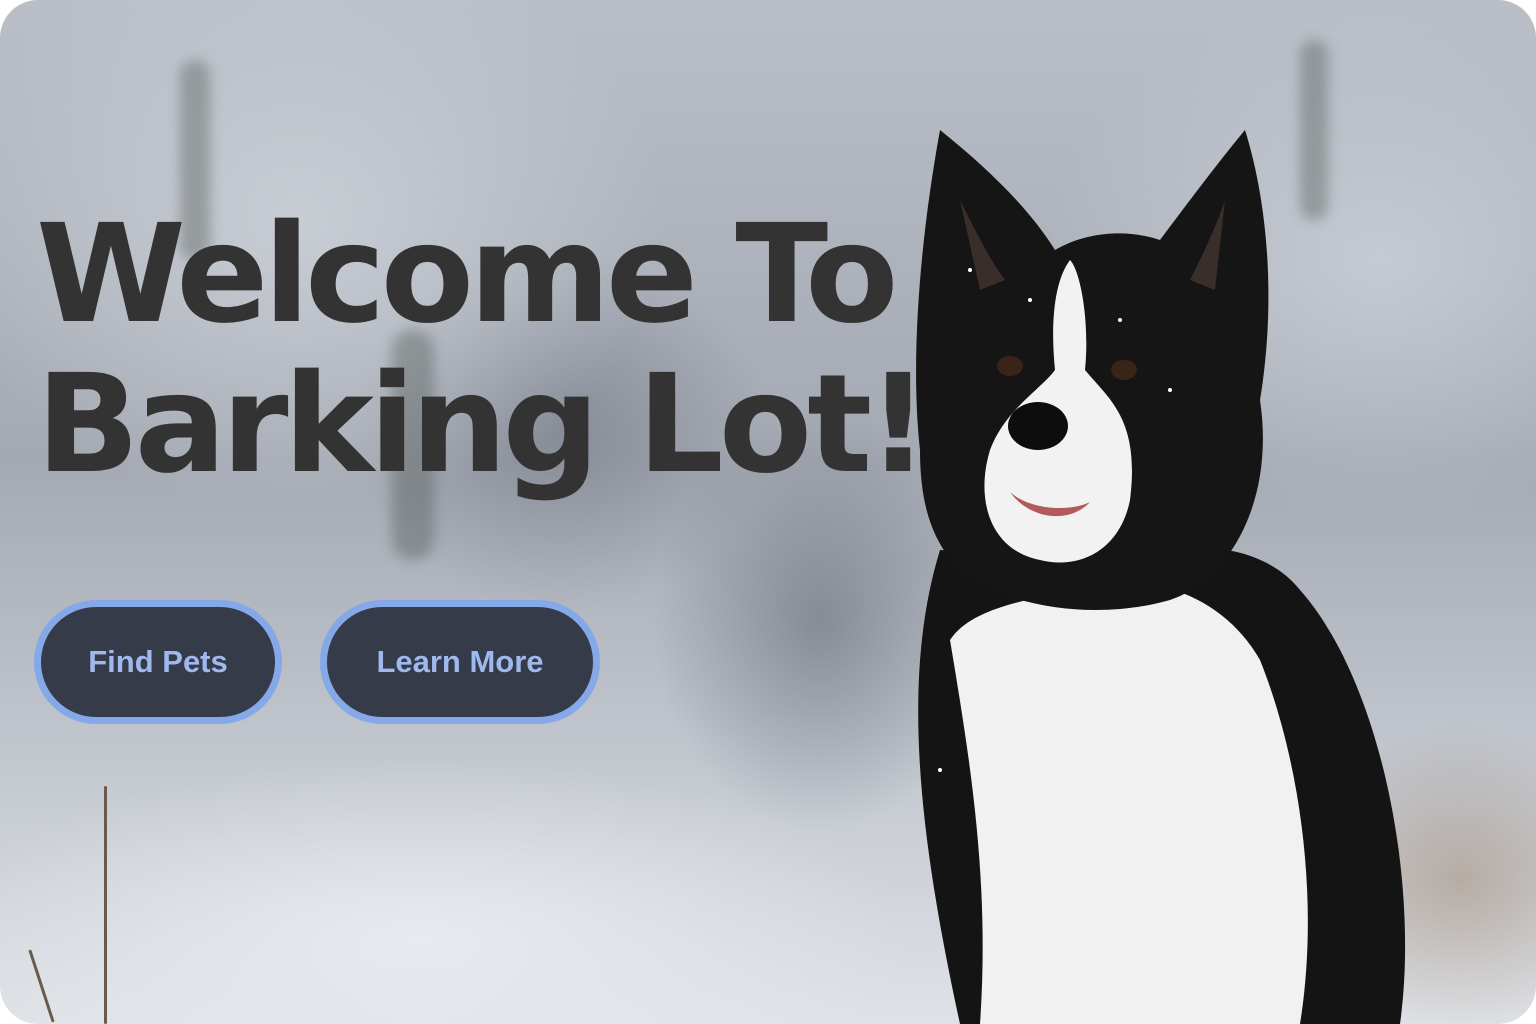  Describe the element at coordinates (158, 662) in the screenshot. I see `find-pets-button: Find Pets` at that location.